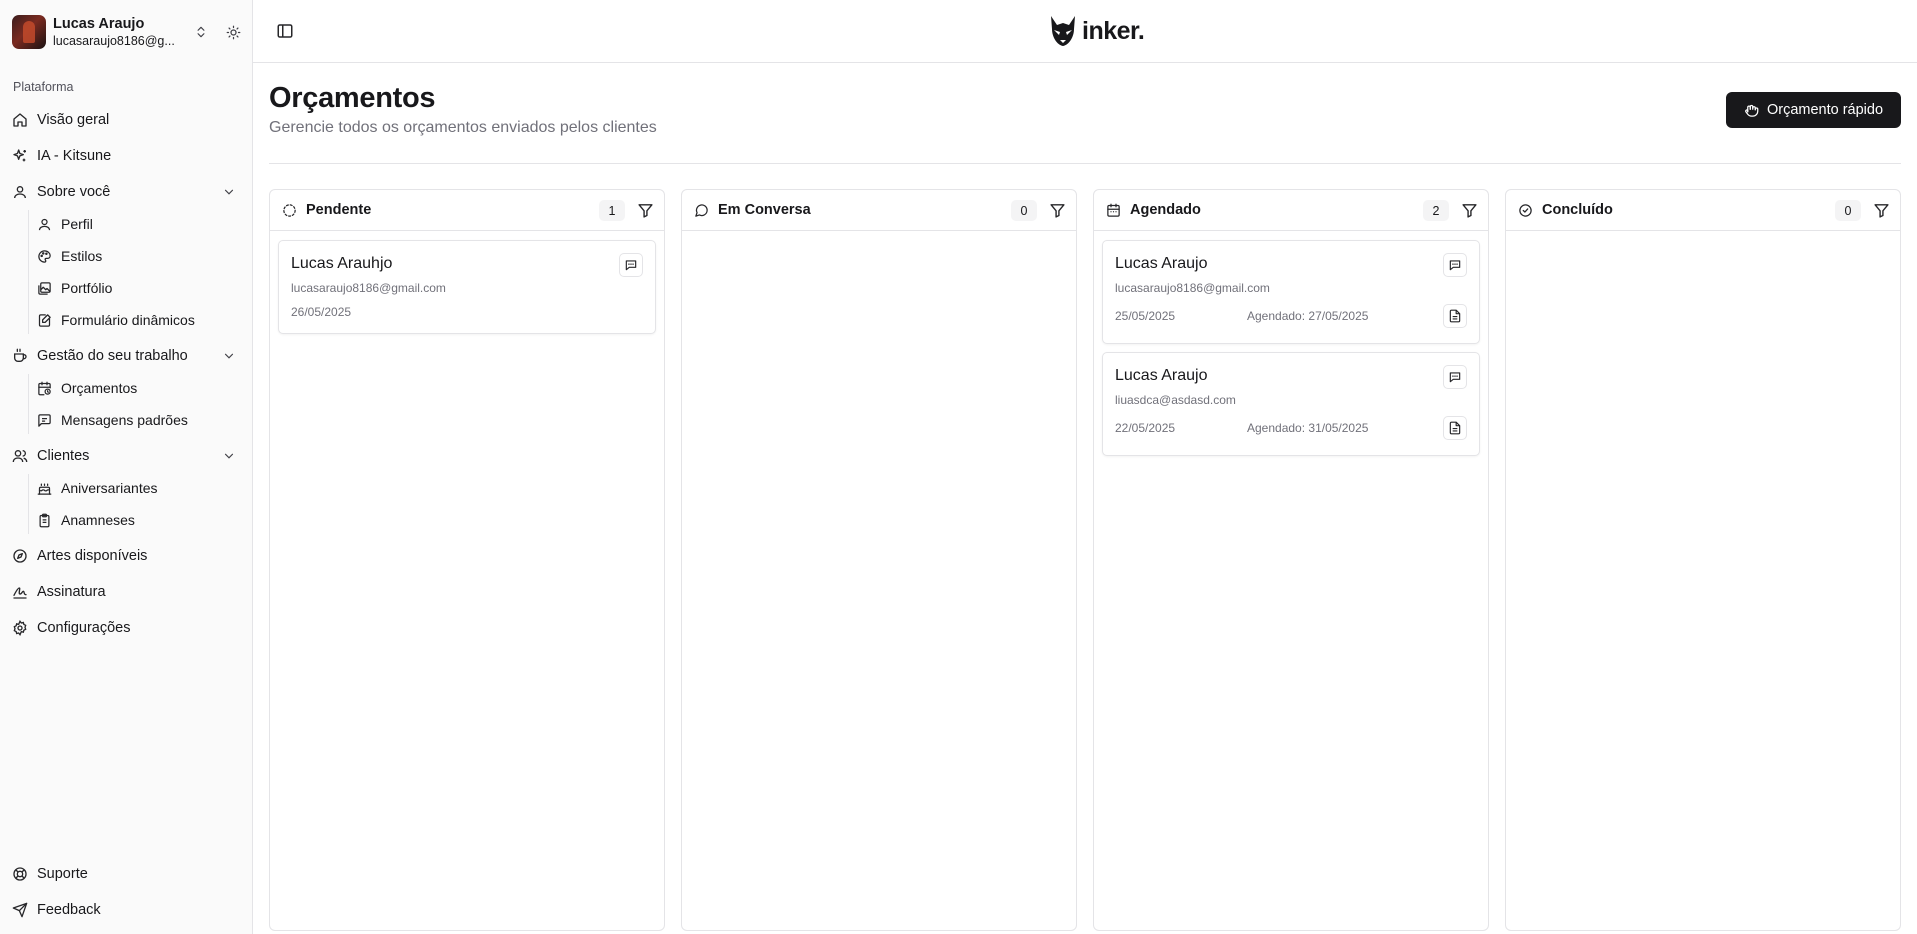 This screenshot has height=934, width=1917. I want to click on sidebar-item-orcamentos: Orçamentos, so click(139, 388).